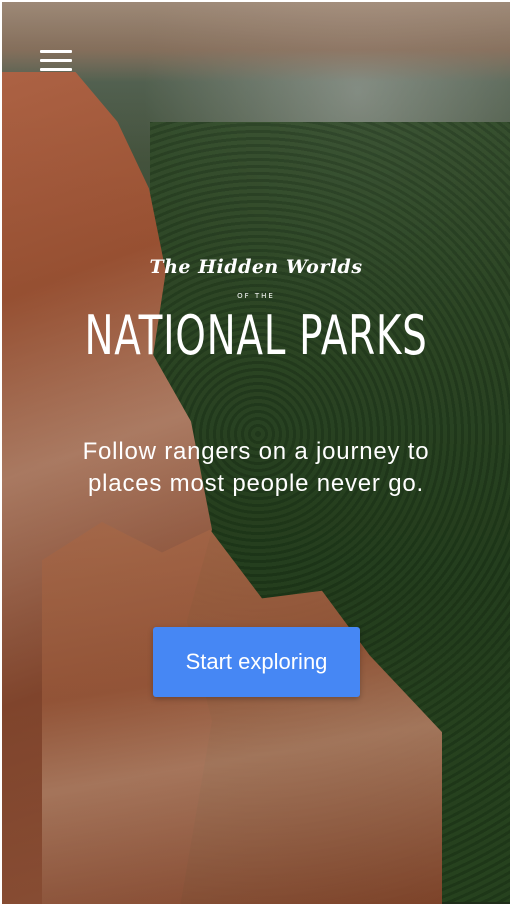 The width and height of the screenshot is (514, 906). What do you see at coordinates (256, 662) in the screenshot?
I see `start-exploring-button: Start exploring` at bounding box center [256, 662].